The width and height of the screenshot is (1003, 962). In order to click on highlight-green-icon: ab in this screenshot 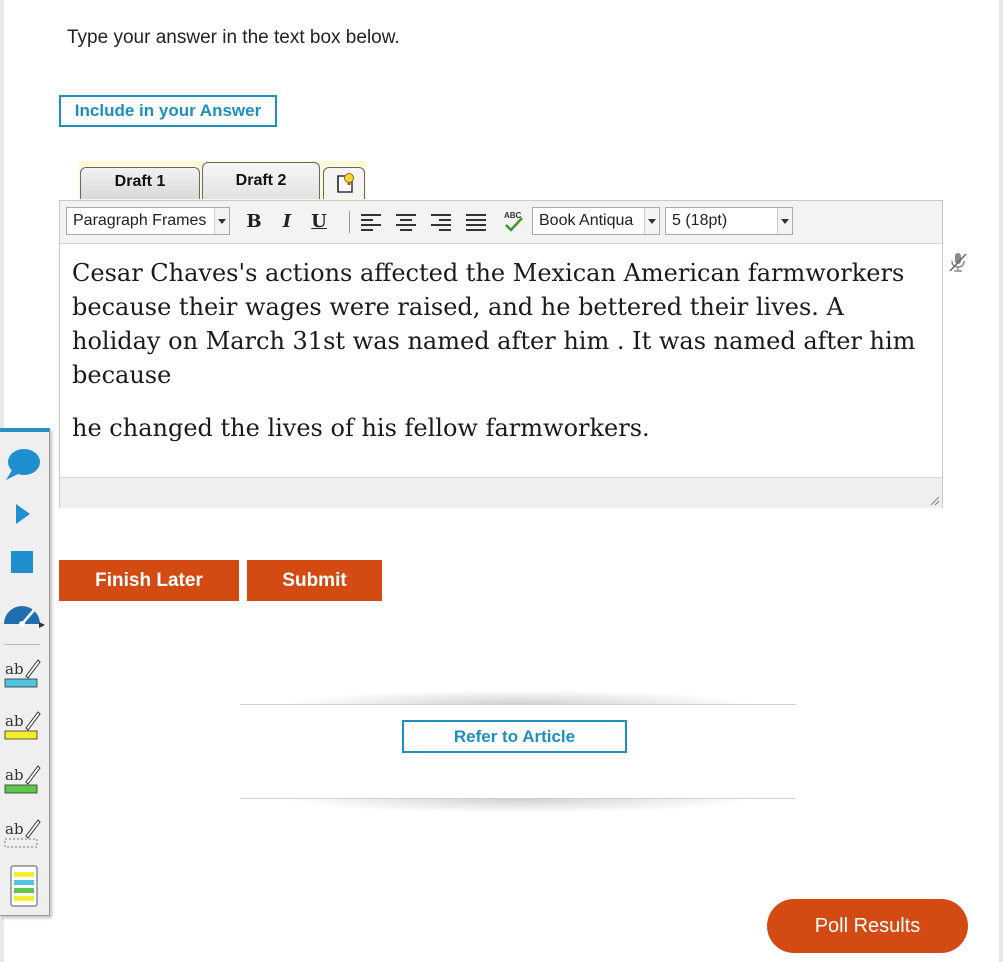, I will do `click(22, 779)`.